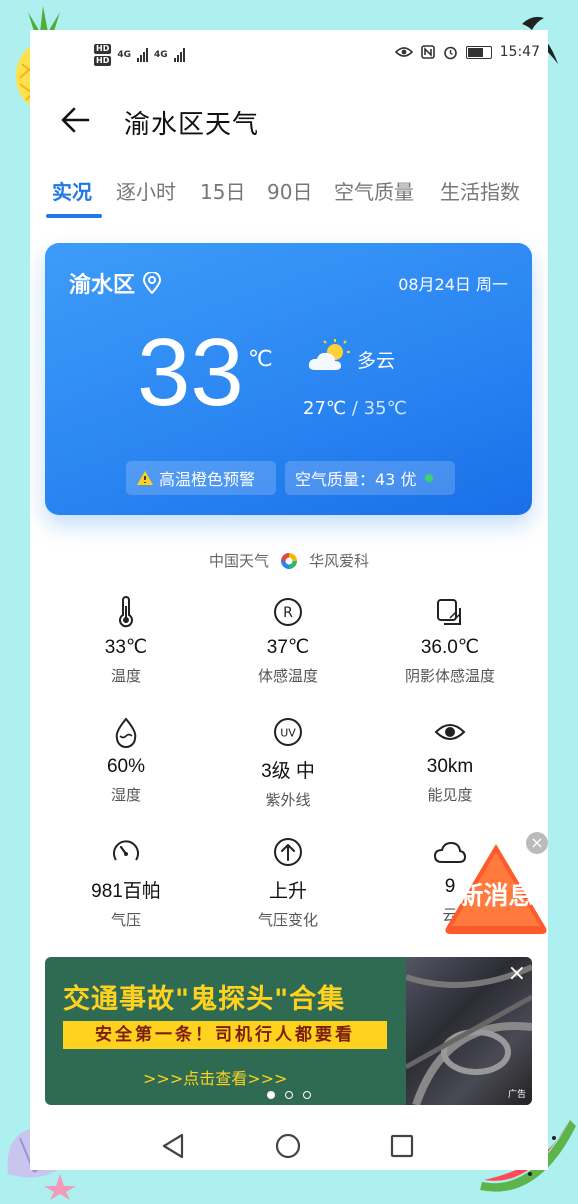 The height and width of the screenshot is (1204, 578). I want to click on data-source: 中国天气 华风爱科, so click(289, 560).